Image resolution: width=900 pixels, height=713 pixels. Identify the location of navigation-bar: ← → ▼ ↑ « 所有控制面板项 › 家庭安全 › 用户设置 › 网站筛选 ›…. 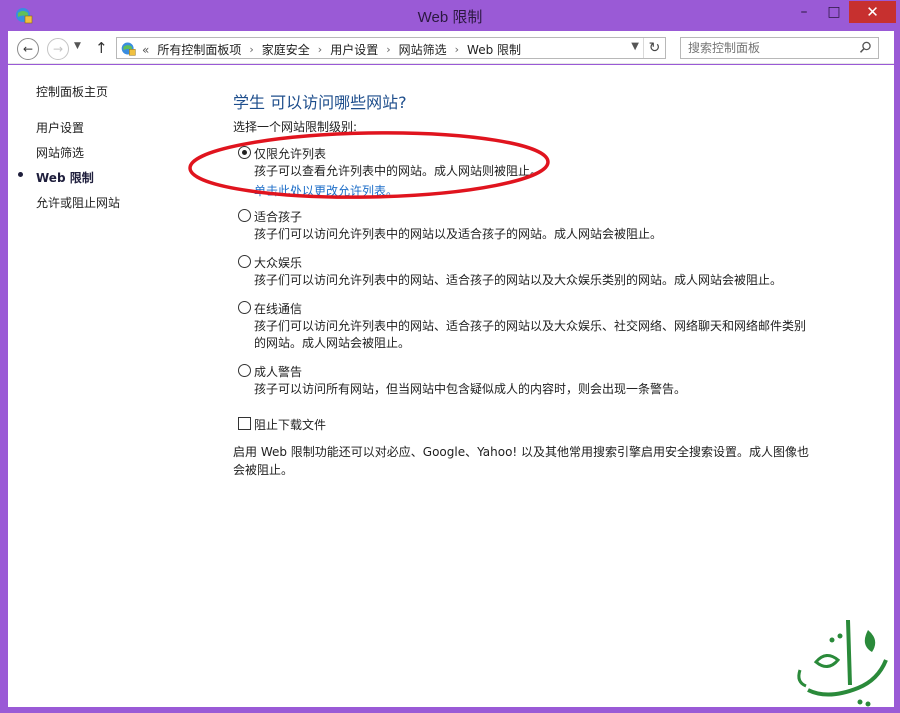
(451, 47).